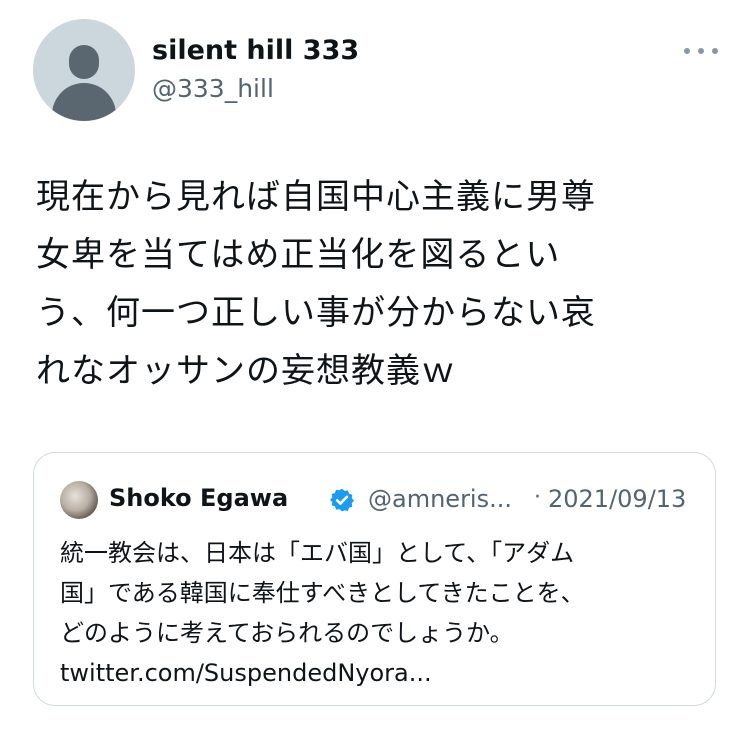 The image size is (750, 739). Describe the element at coordinates (316, 197) in the screenshot. I see `tweet-text-line: 現在から見れば自国中心主義に男尊` at that location.